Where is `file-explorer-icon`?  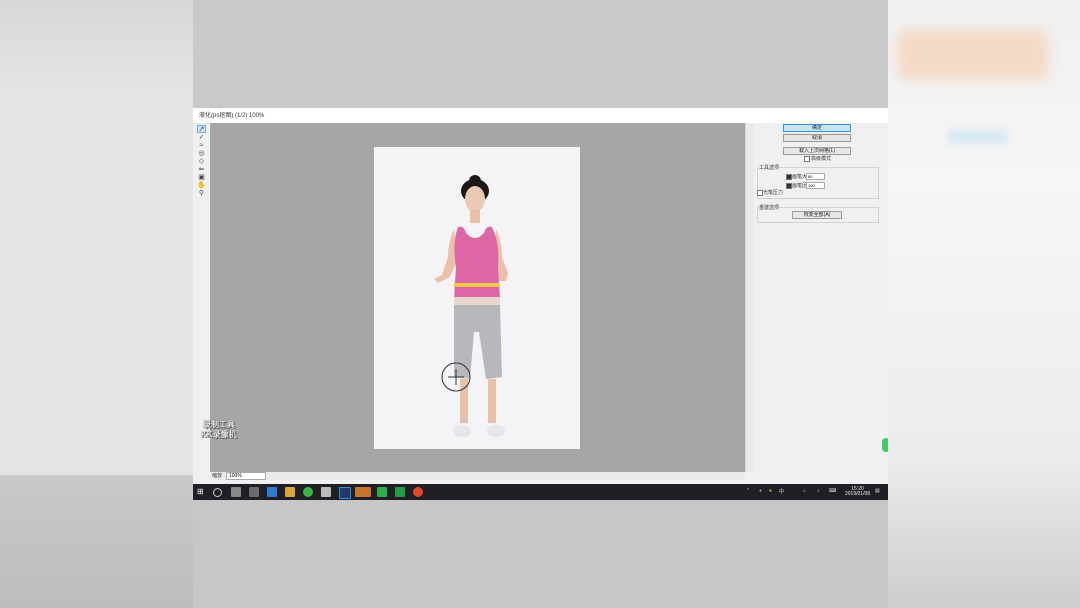
file-explorer-icon is located at coordinates (290, 492).